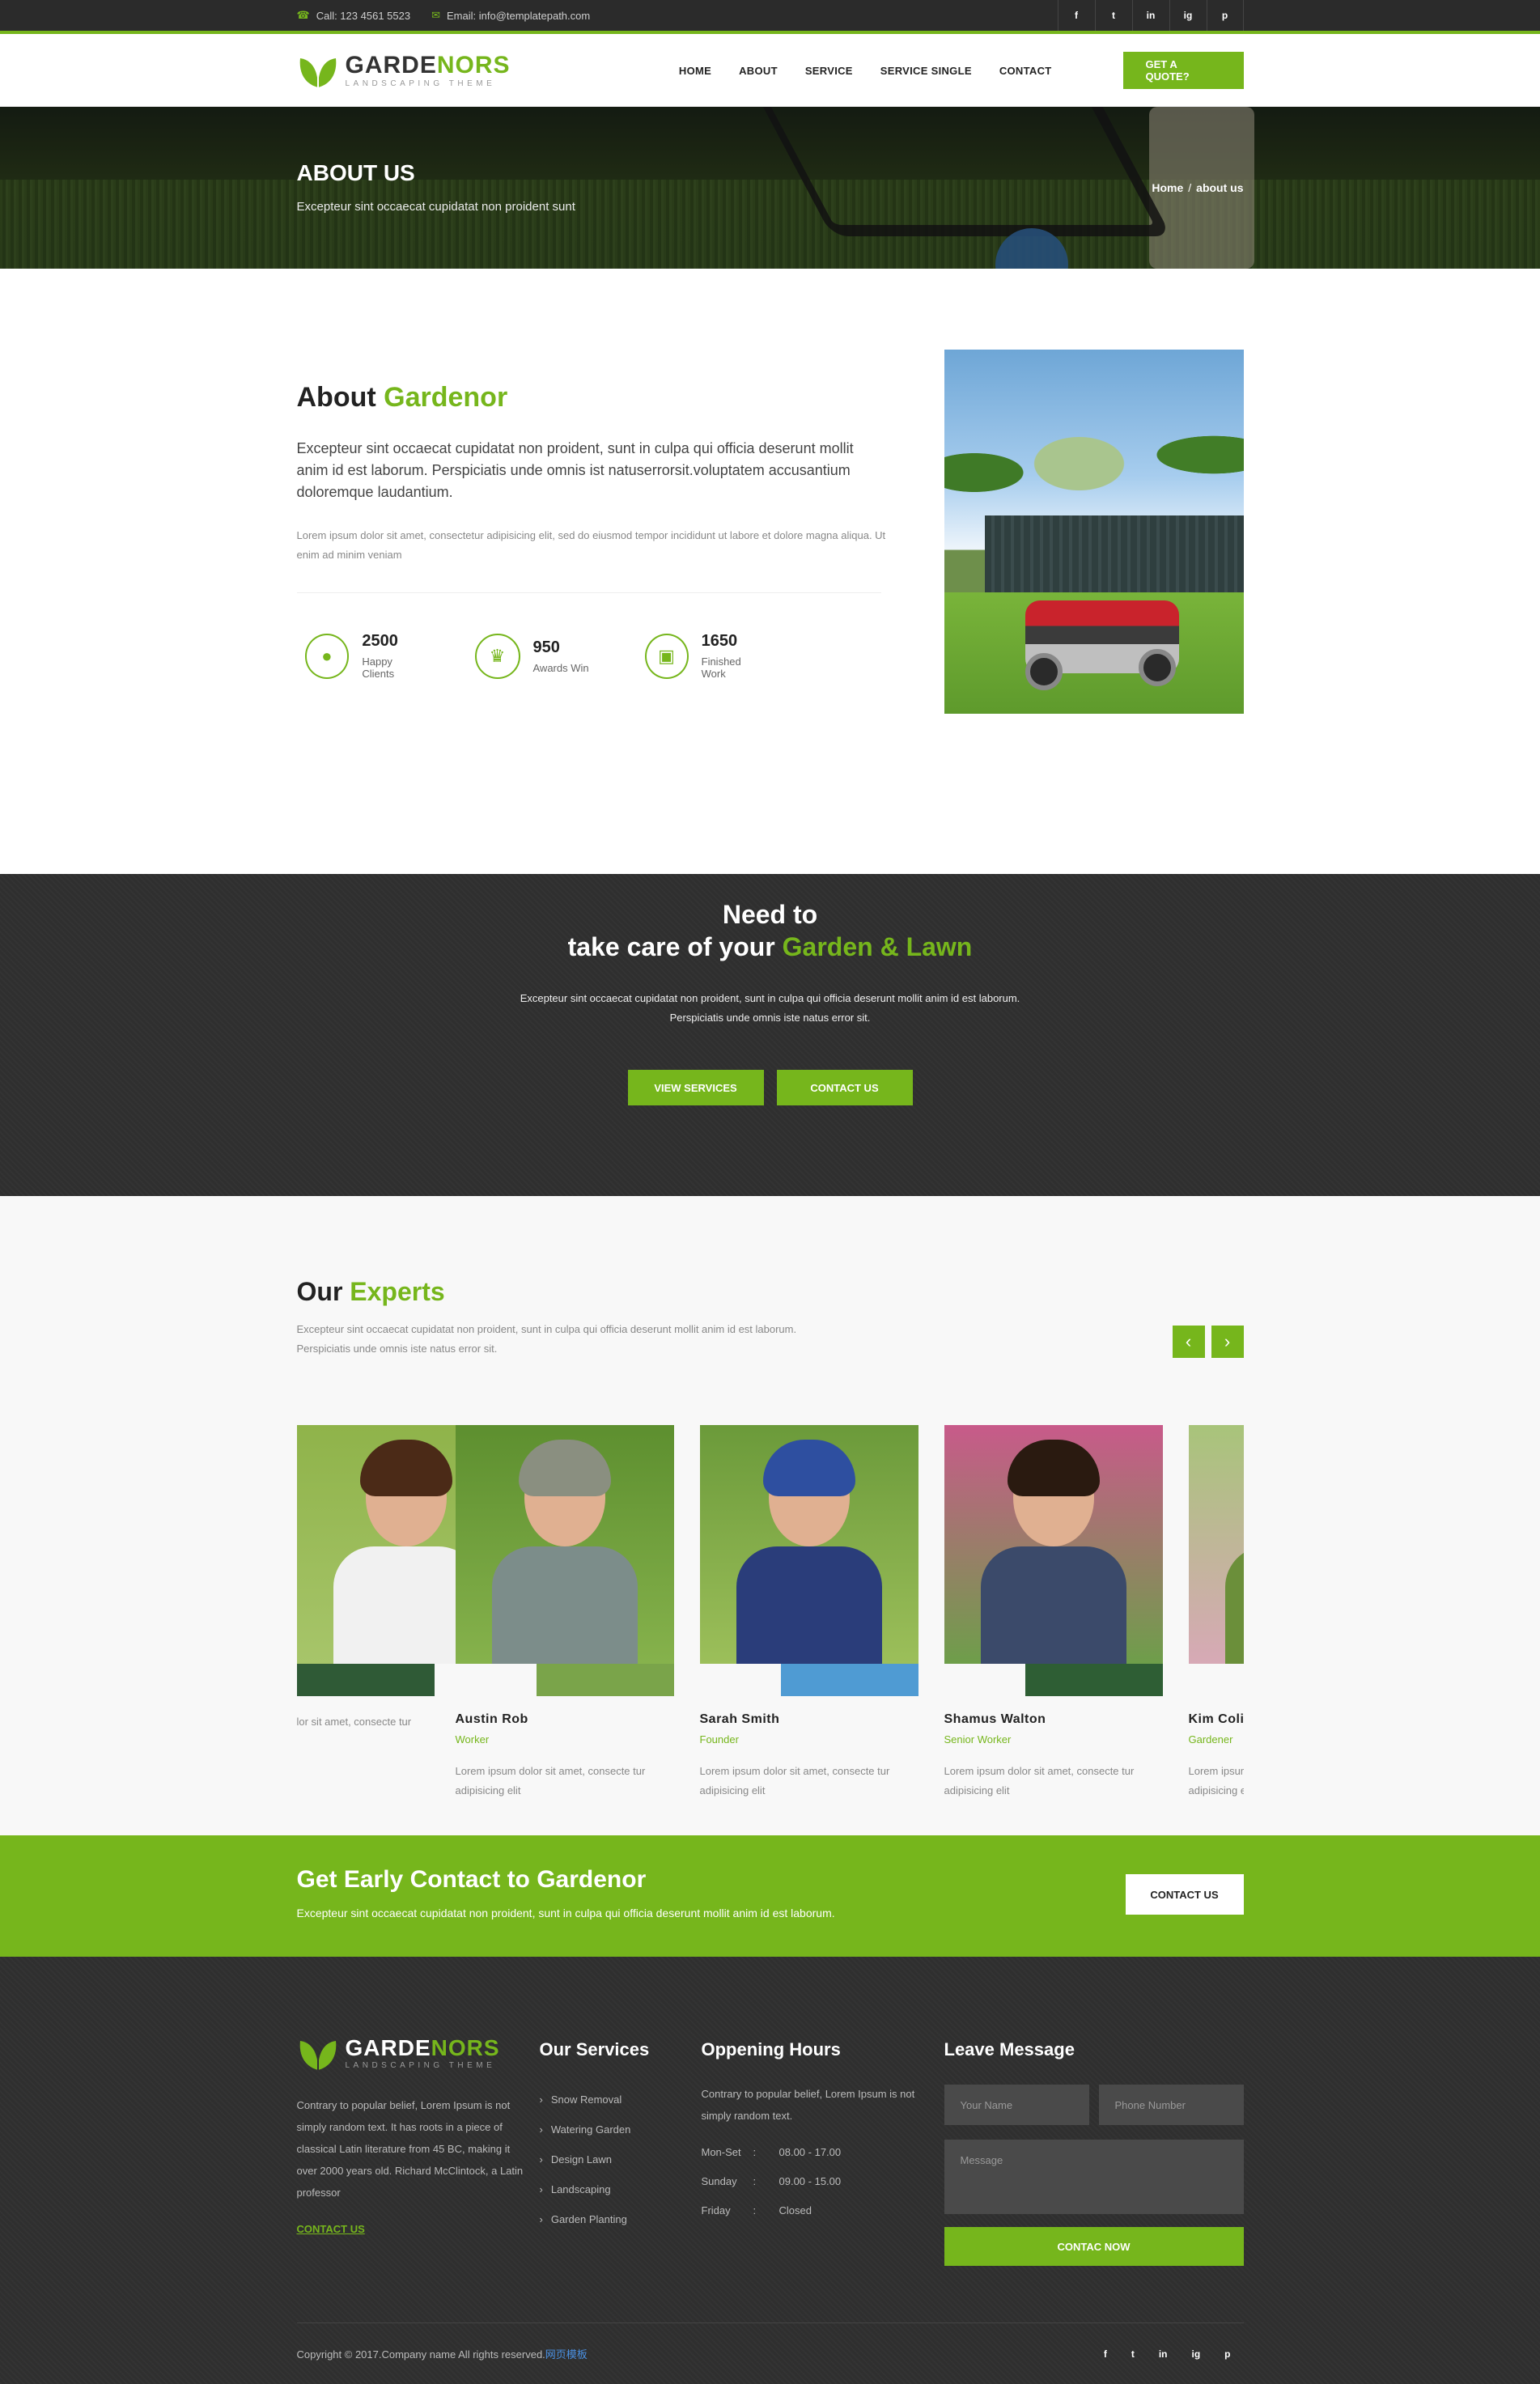  Describe the element at coordinates (771, 2049) in the screenshot. I see `footer-hours-heading: Oppening Hours` at that location.